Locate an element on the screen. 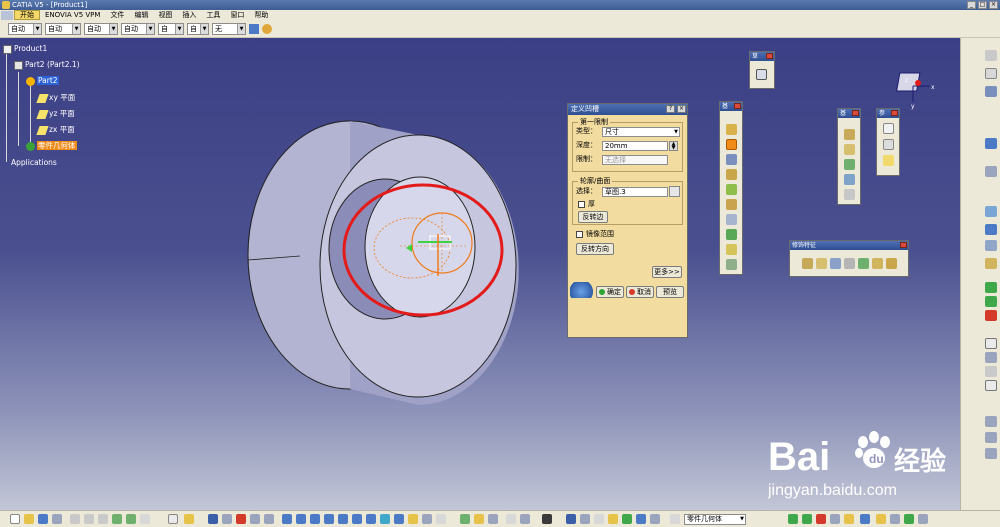 The width and height of the screenshot is (1000, 527). menu-file: 文件 is located at coordinates (117, 15).